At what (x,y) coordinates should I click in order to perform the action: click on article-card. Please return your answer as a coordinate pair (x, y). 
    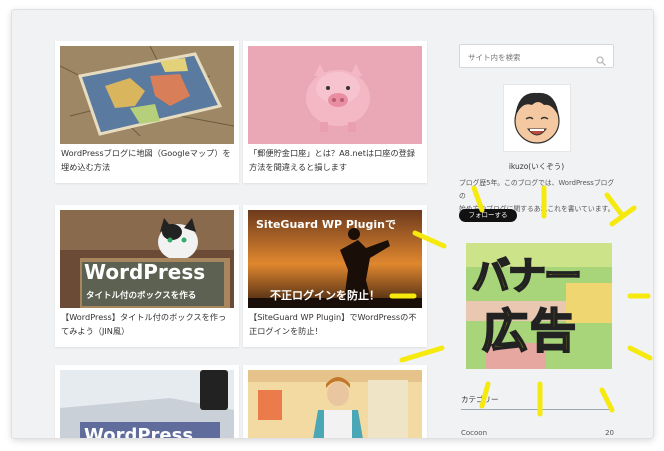
    Looking at the image, I should click on (335, 401).